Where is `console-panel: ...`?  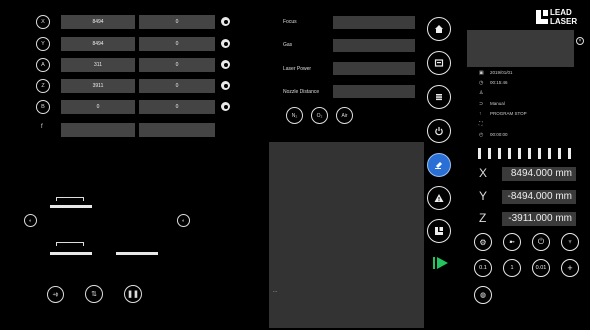 console-panel: ... is located at coordinates (346, 235).